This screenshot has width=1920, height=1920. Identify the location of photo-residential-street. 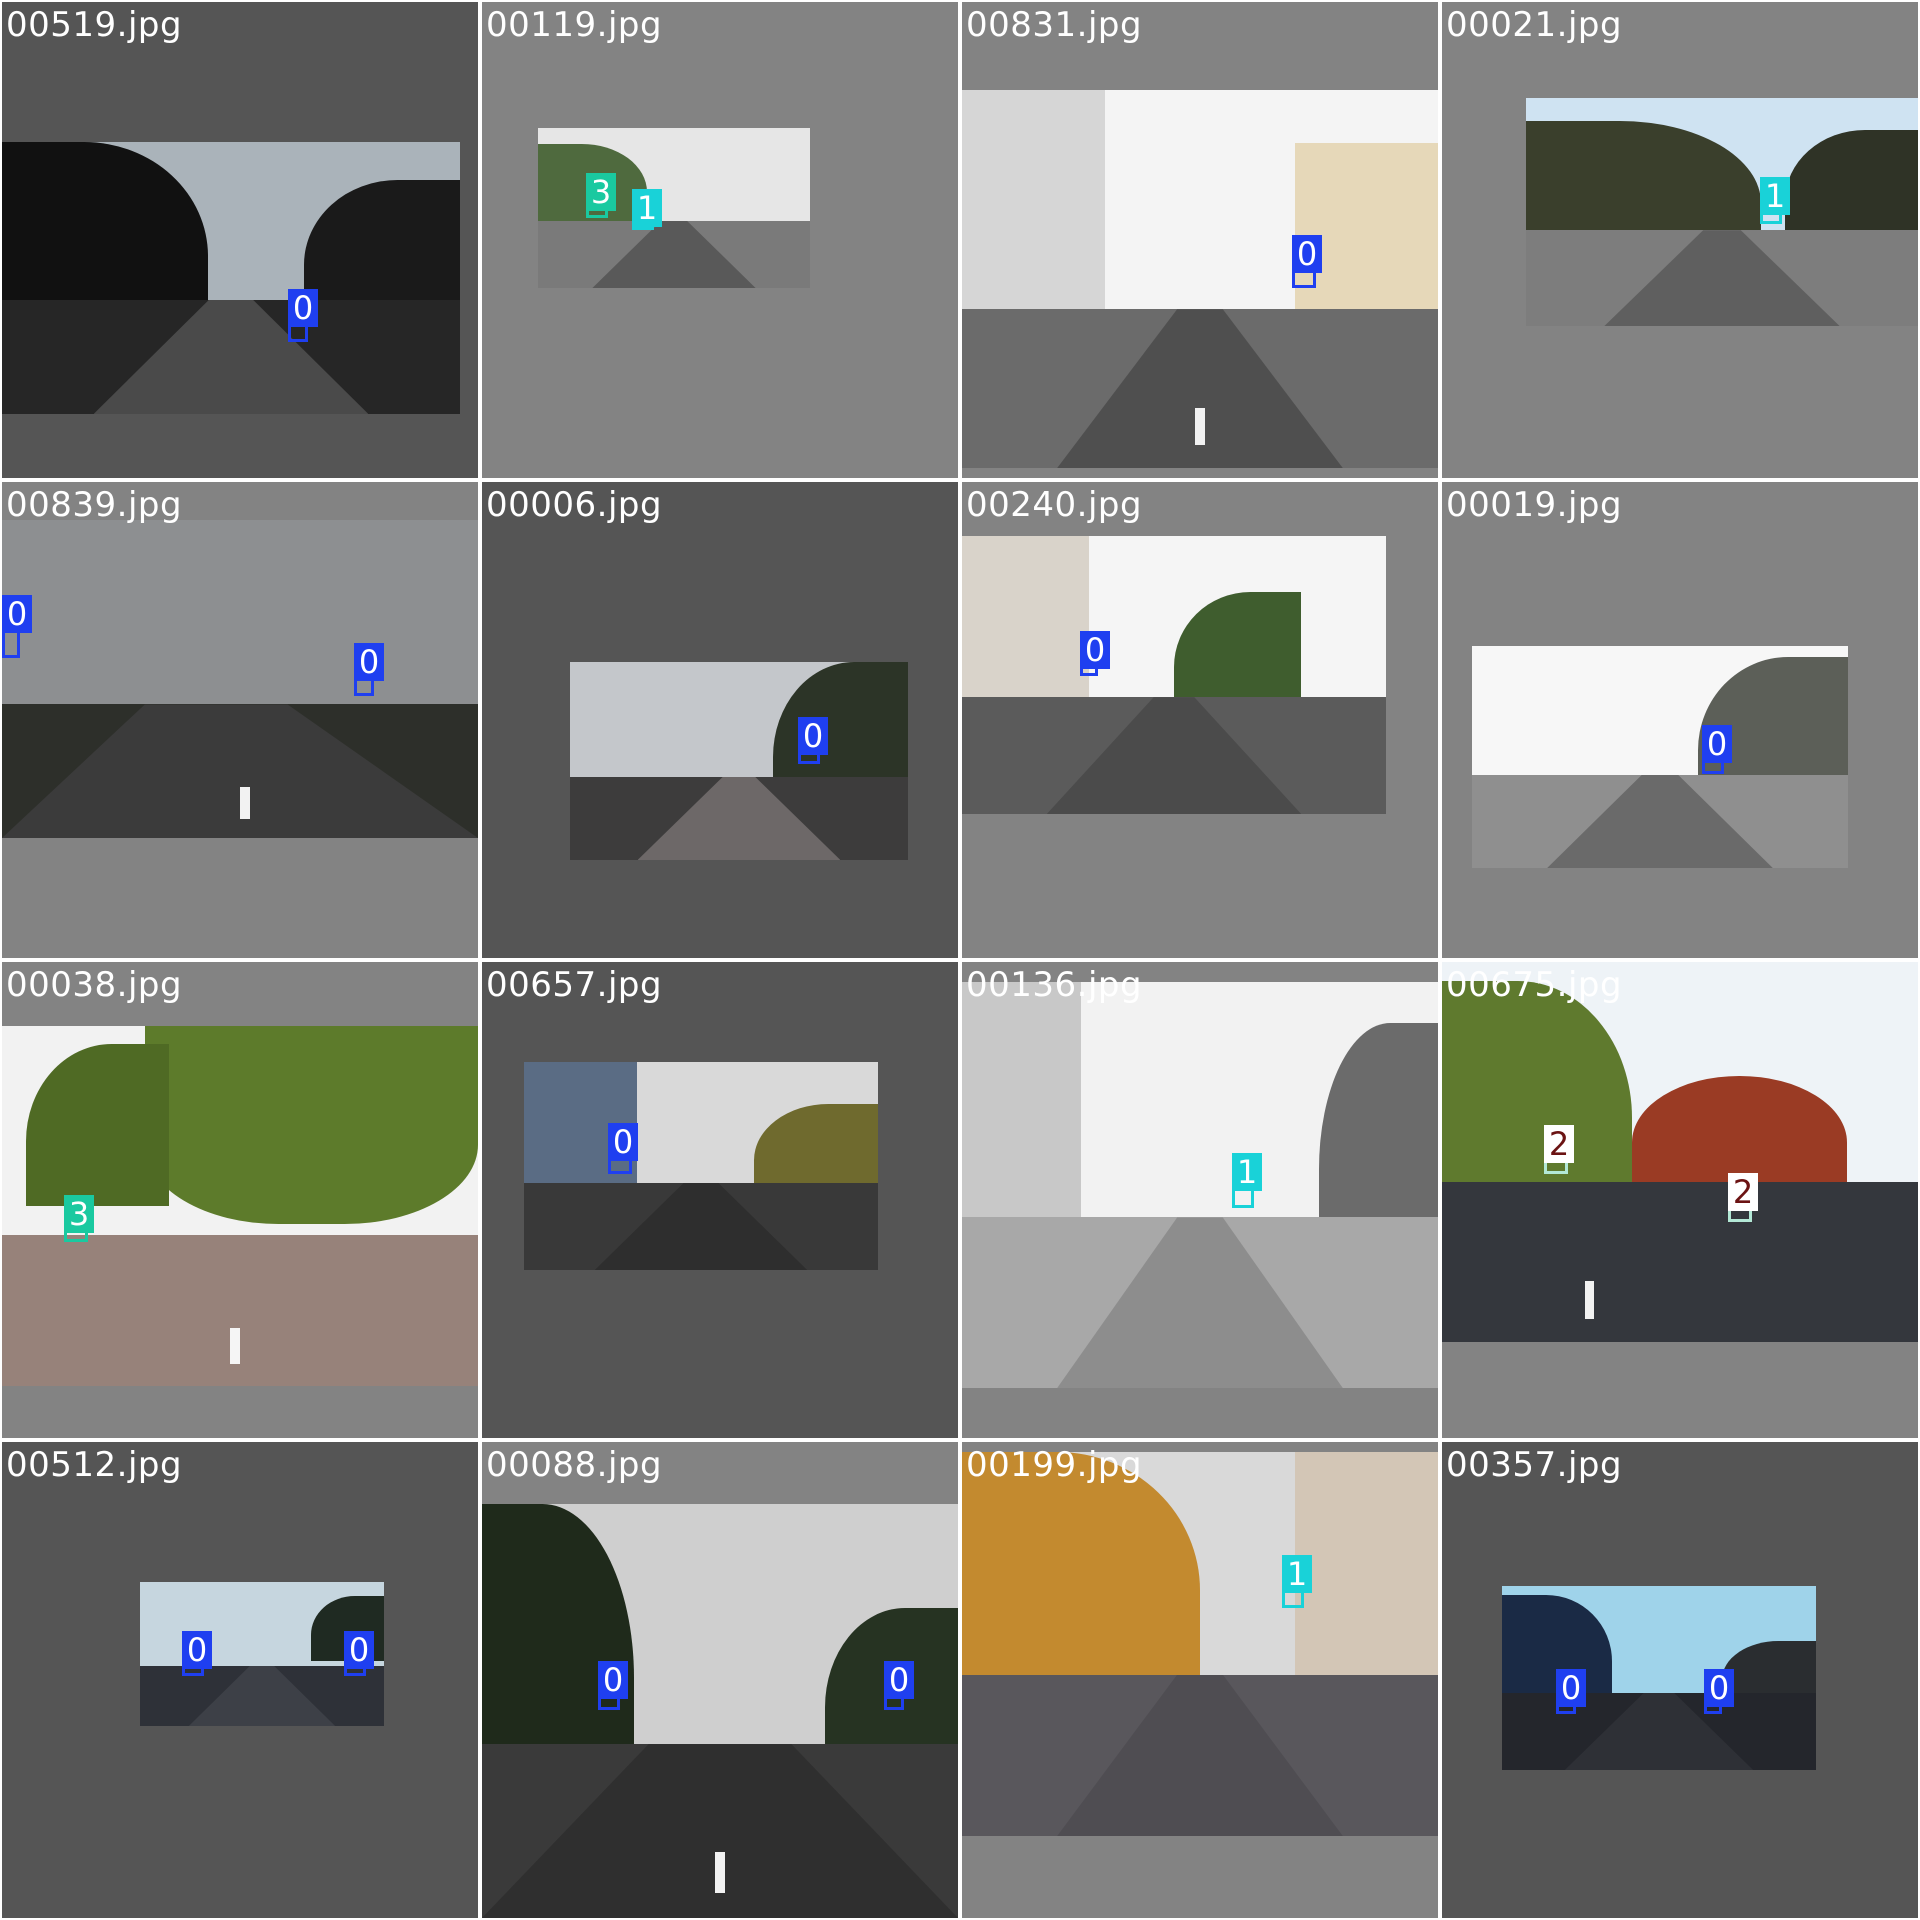
(1200, 279).